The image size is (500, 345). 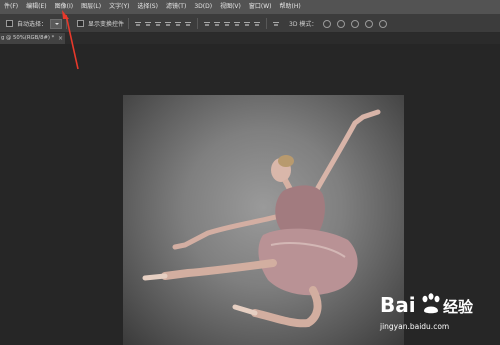 What do you see at coordinates (398, 305) in the screenshot?
I see `watermark-logo-text: Bai` at bounding box center [398, 305].